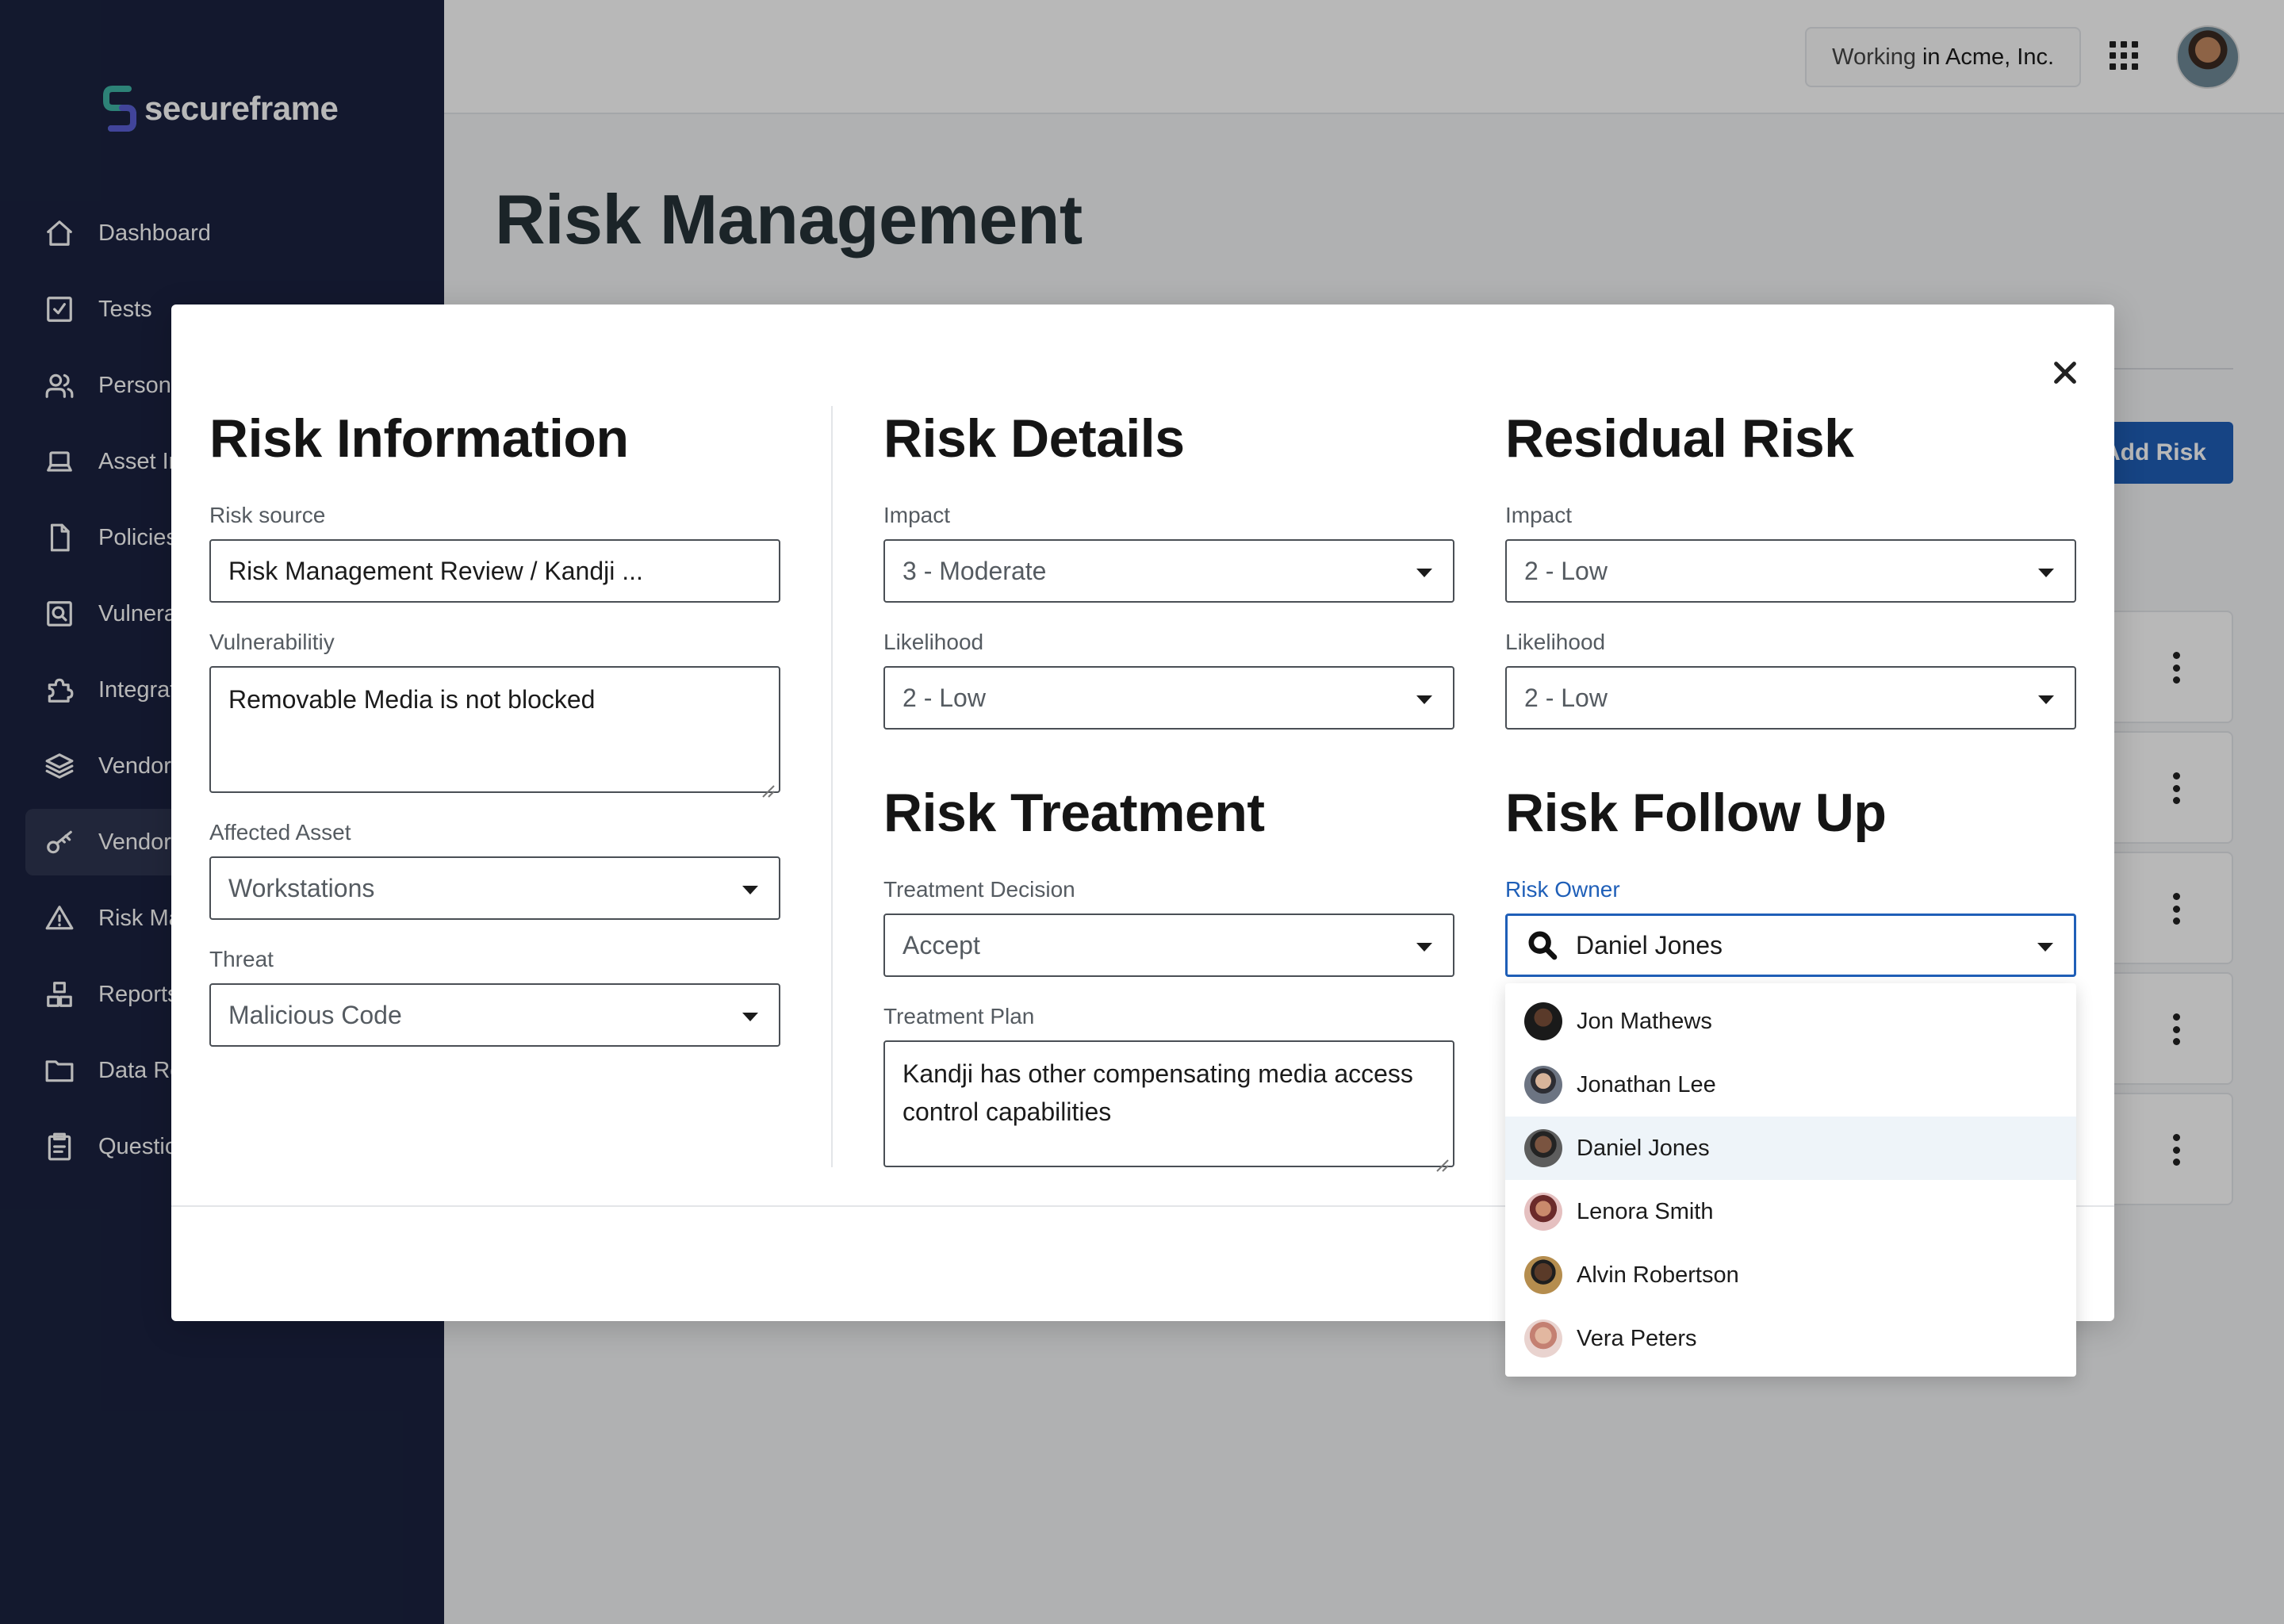  I want to click on close-modal-button, so click(2065, 372).